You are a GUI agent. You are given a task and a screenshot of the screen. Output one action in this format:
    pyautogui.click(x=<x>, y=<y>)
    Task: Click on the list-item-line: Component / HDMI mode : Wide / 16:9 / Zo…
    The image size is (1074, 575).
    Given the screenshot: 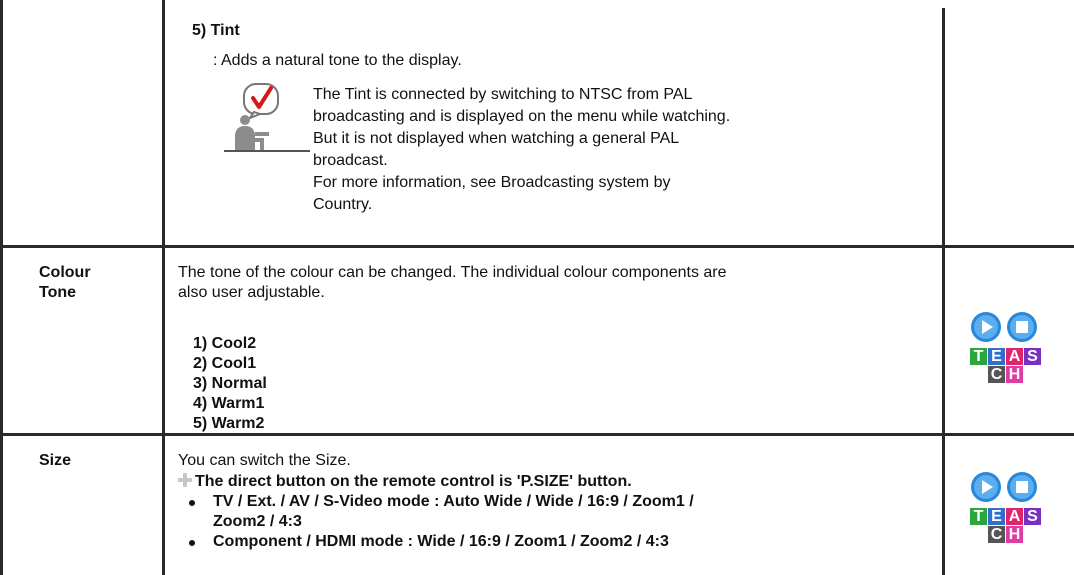 What is the action you would take?
    pyautogui.click(x=441, y=541)
    